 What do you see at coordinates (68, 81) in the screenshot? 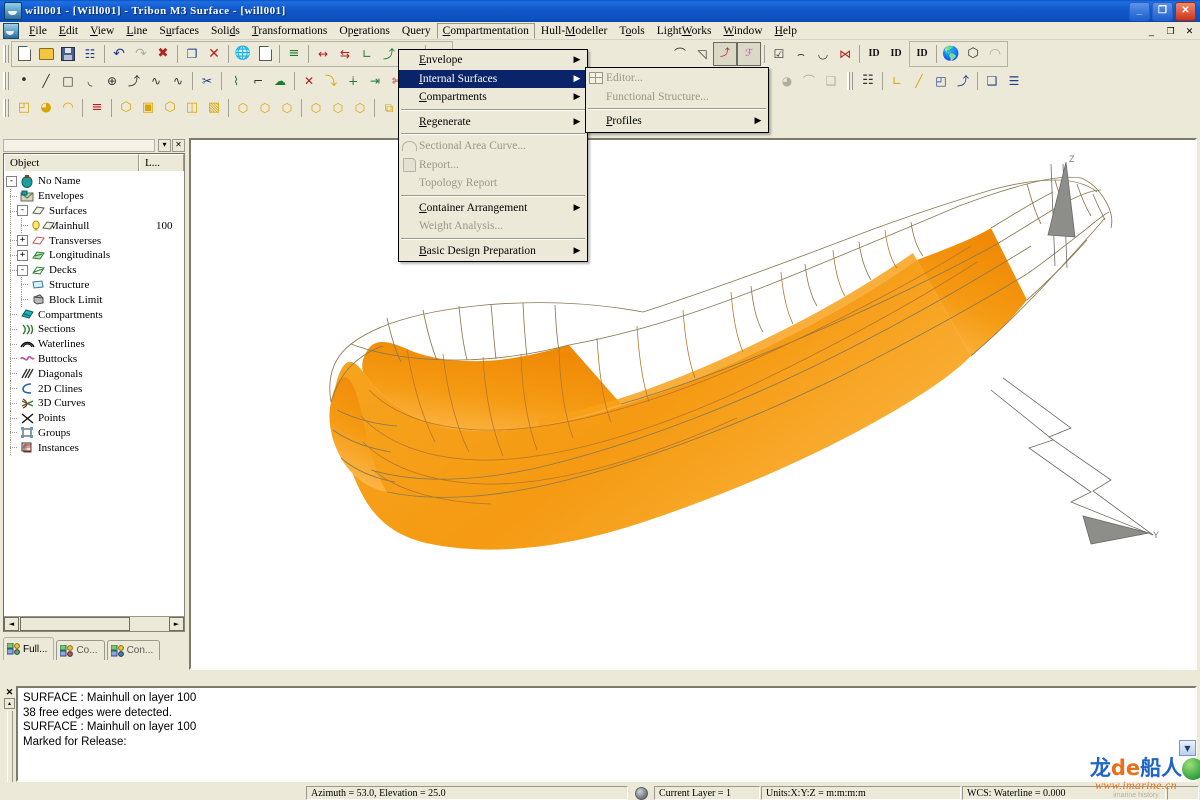
I see `rectangle-tool-button: □` at bounding box center [68, 81].